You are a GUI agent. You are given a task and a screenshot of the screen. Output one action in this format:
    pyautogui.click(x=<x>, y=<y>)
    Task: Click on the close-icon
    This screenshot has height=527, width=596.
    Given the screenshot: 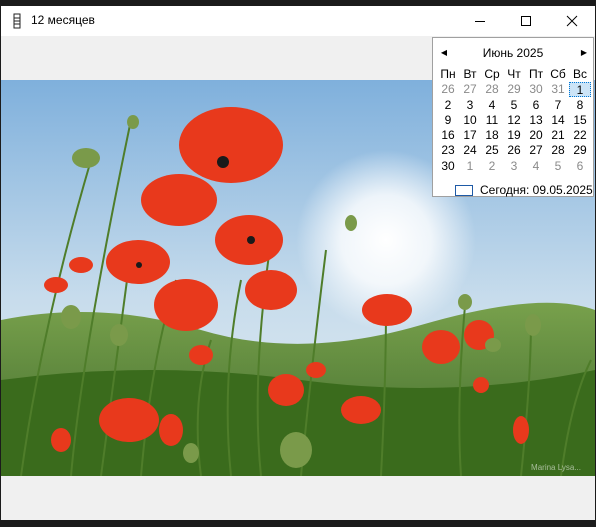 What is the action you would take?
    pyautogui.click(x=572, y=21)
    